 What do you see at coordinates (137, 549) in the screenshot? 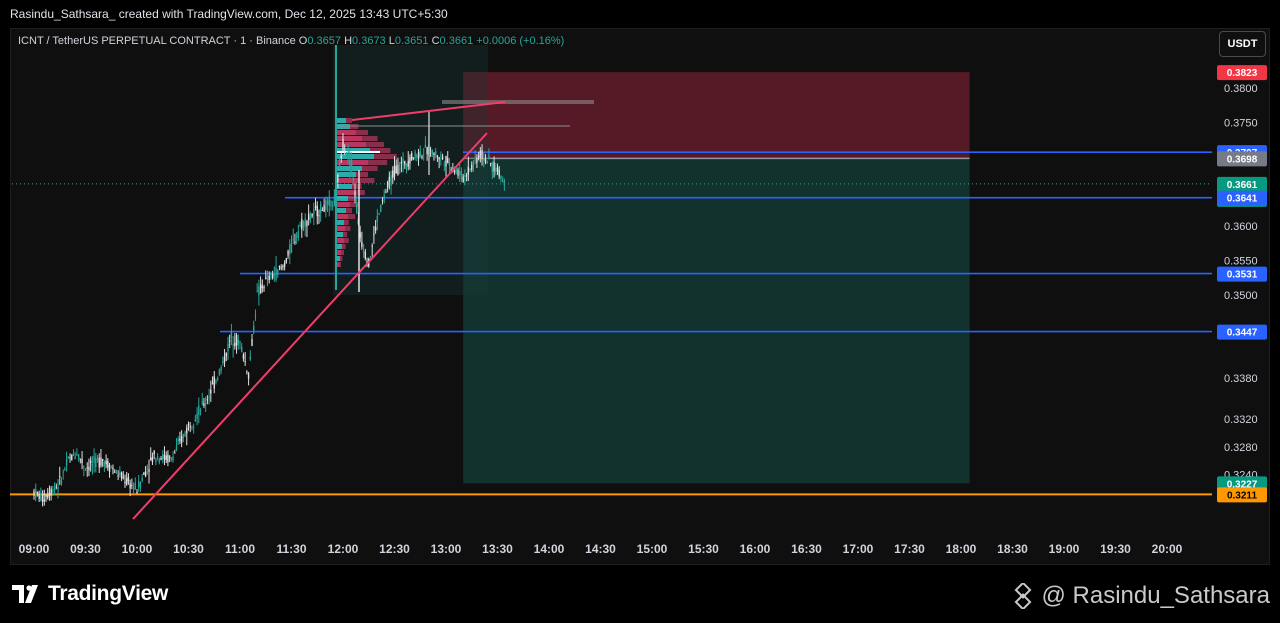
I see `x-axis-tick: 10:00` at bounding box center [137, 549].